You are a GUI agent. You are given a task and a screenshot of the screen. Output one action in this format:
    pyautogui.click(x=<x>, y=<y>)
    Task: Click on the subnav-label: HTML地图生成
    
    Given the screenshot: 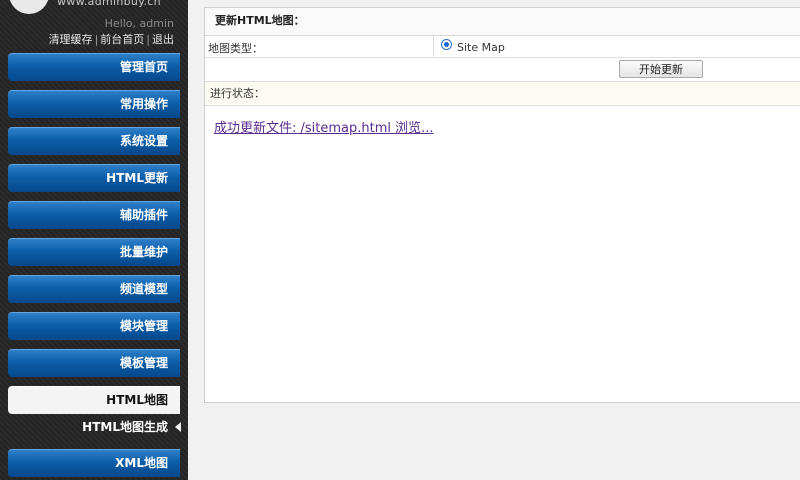 What is the action you would take?
    pyautogui.click(x=125, y=427)
    